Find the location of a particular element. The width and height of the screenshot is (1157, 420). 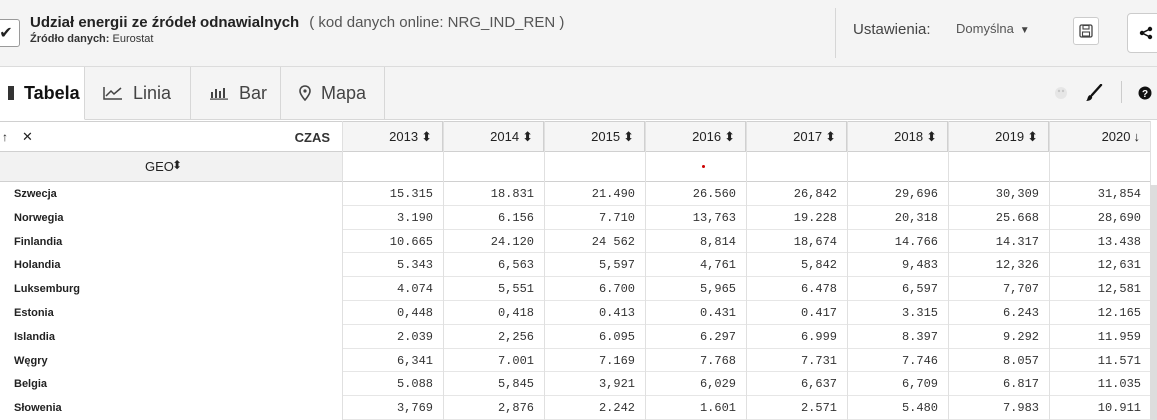

year-label: 2014 is located at coordinates (505, 136).